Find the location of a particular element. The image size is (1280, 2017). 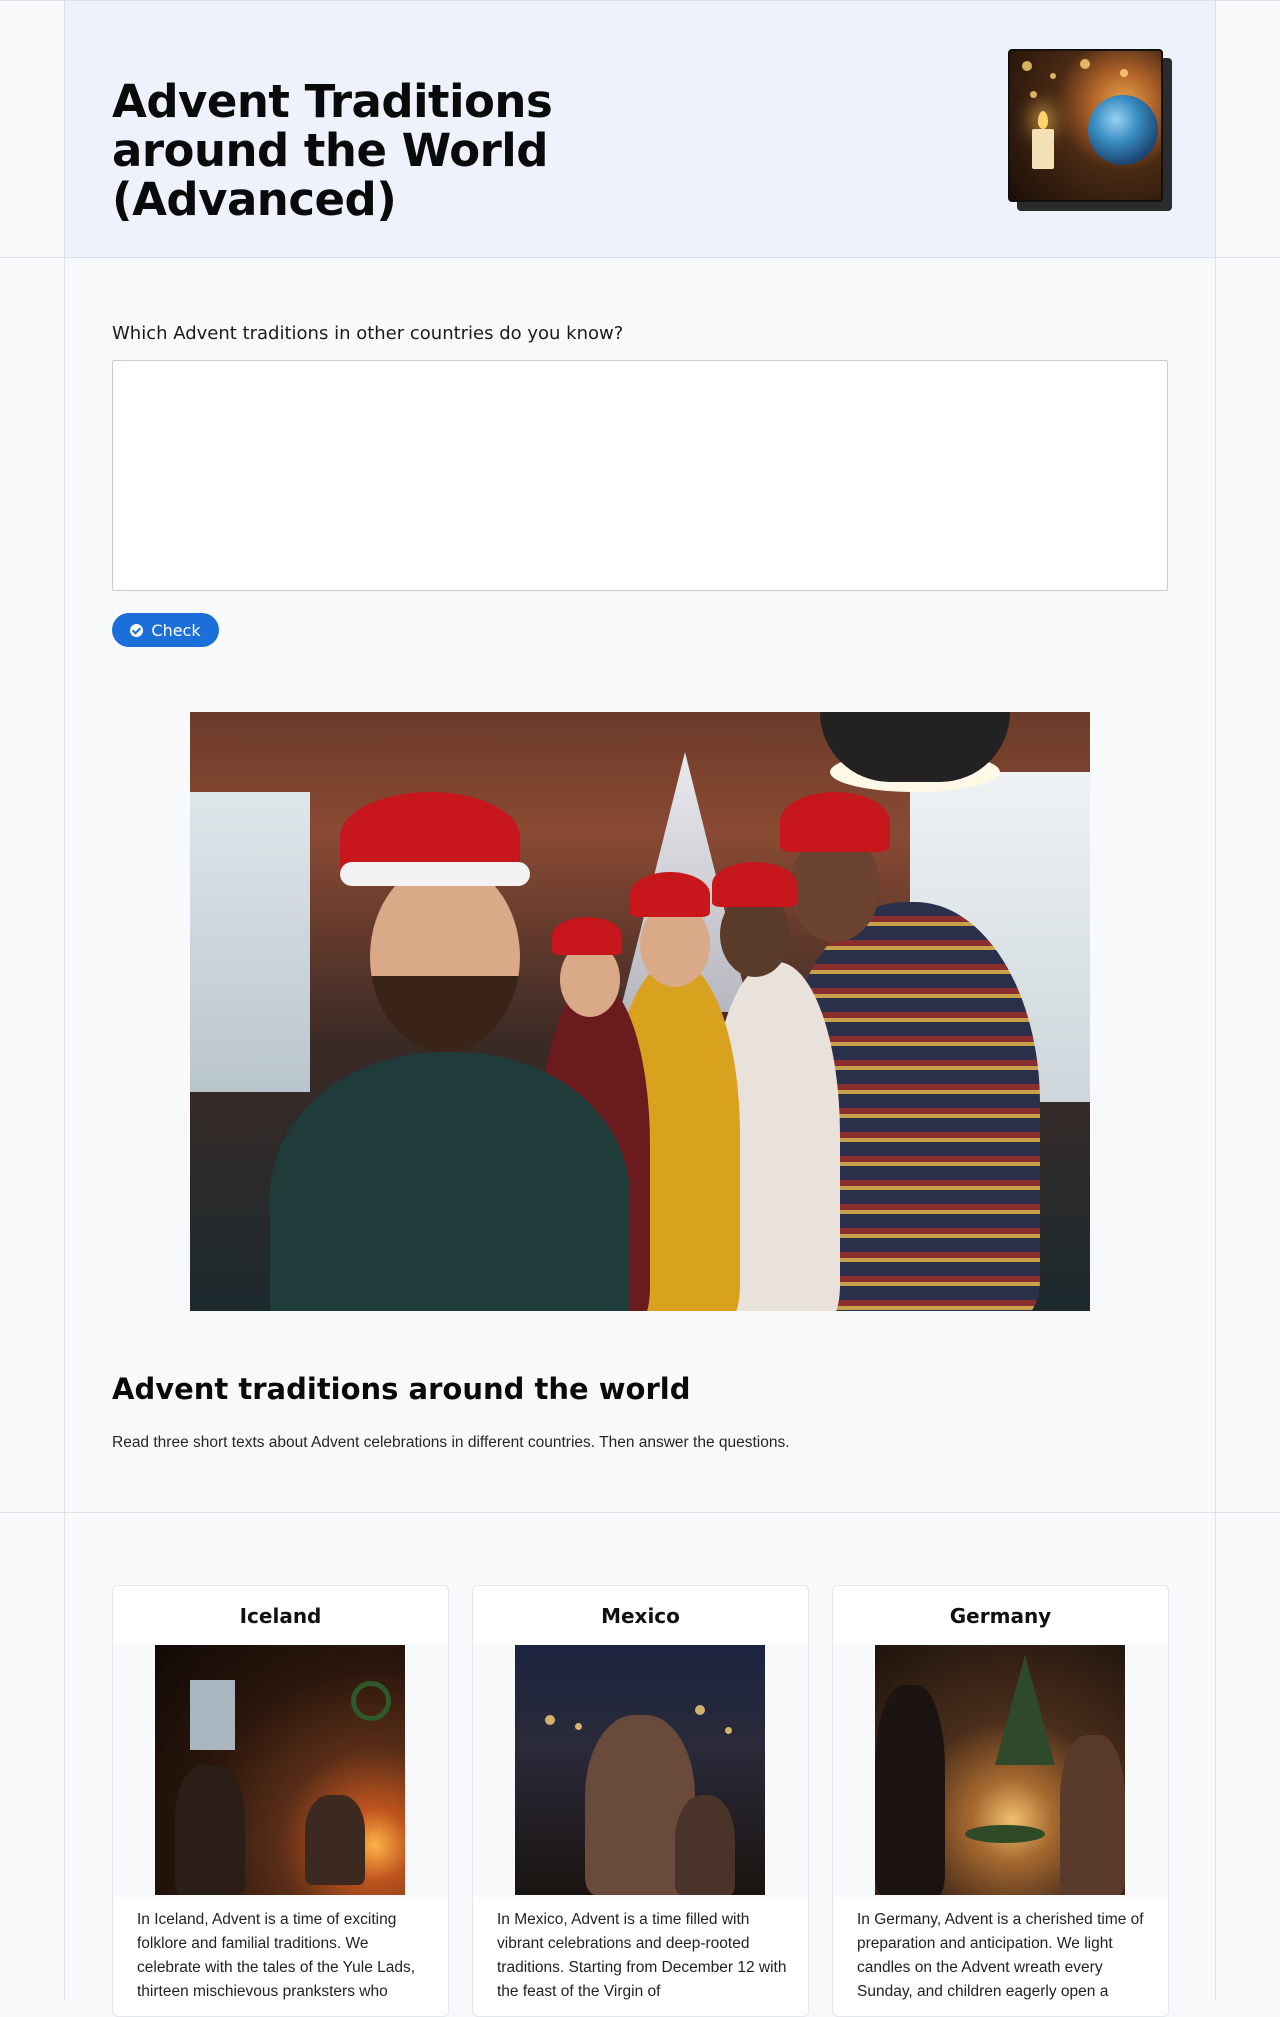

family-by-fireplace-image is located at coordinates (280, 1770).